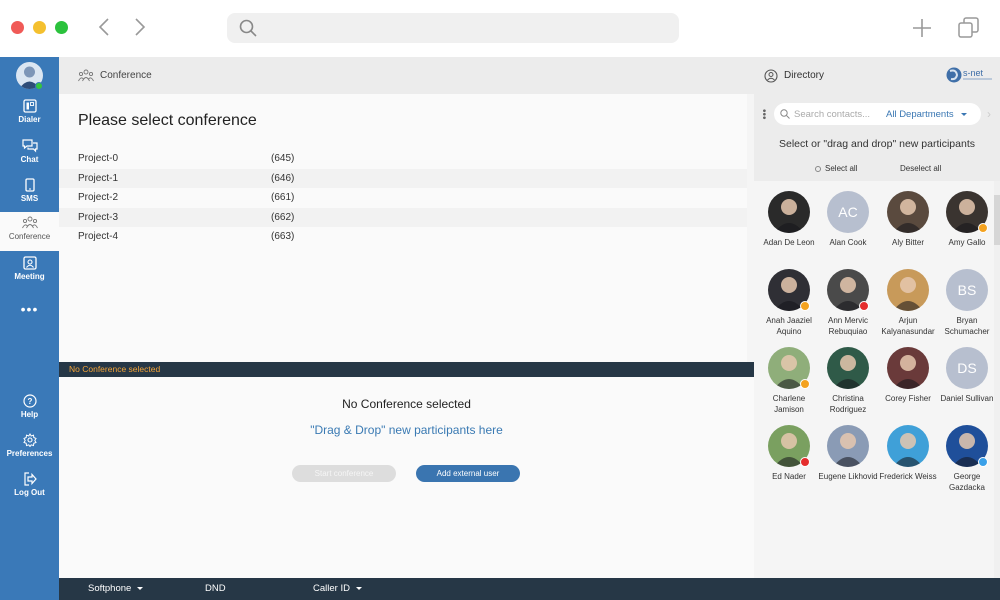 The image size is (1000, 600). Describe the element at coordinates (908, 303) in the screenshot. I see `contact-card: Arjun Kalyanasundar` at that location.